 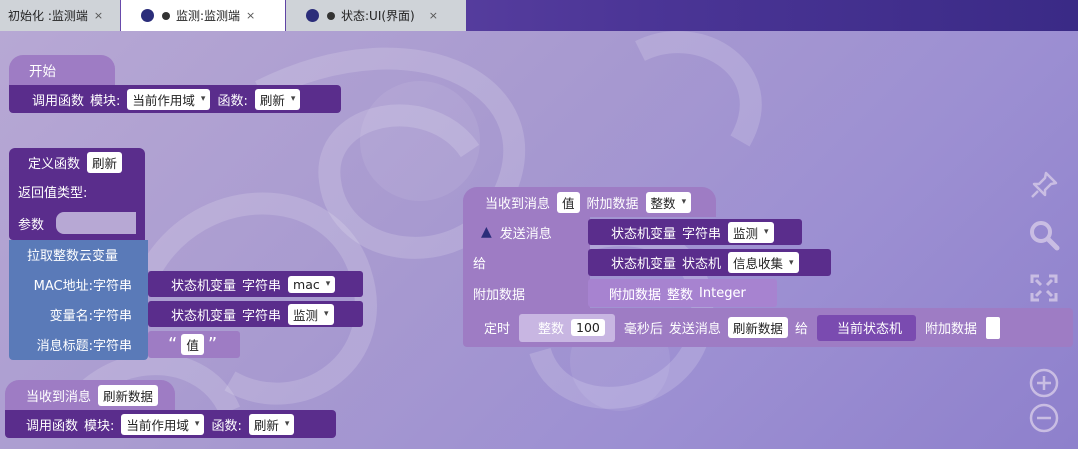 What do you see at coordinates (173, 344) in the screenshot?
I see `quote-open: “` at bounding box center [173, 344].